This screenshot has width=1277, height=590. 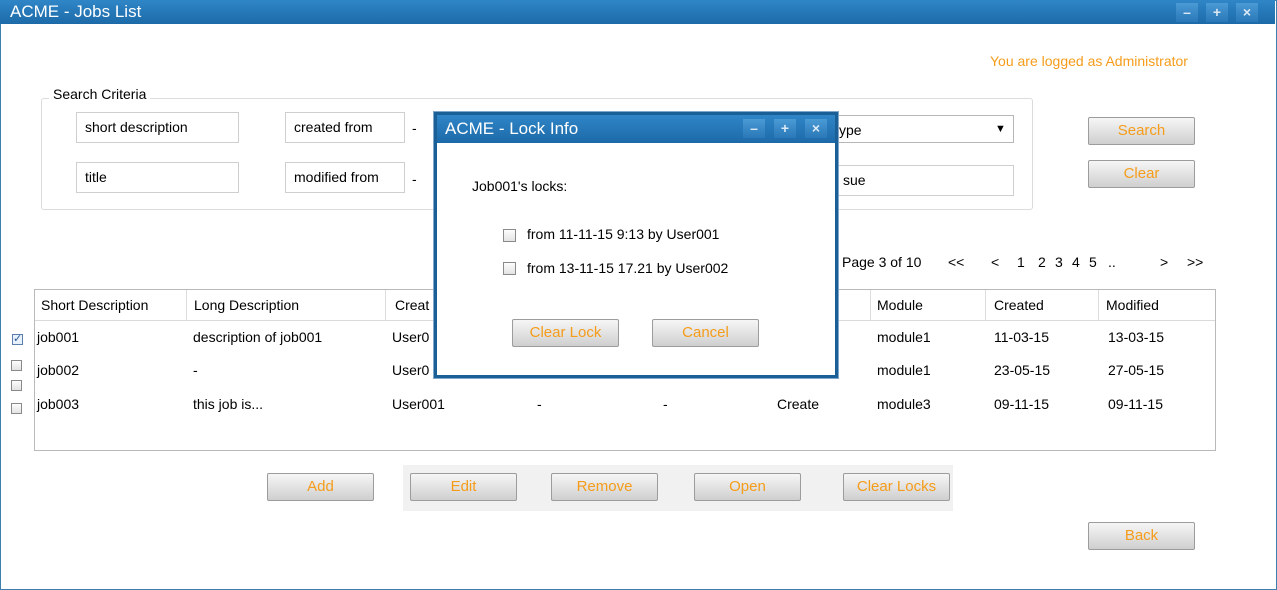 I want to click on modified-range-dash: -, so click(x=414, y=179).